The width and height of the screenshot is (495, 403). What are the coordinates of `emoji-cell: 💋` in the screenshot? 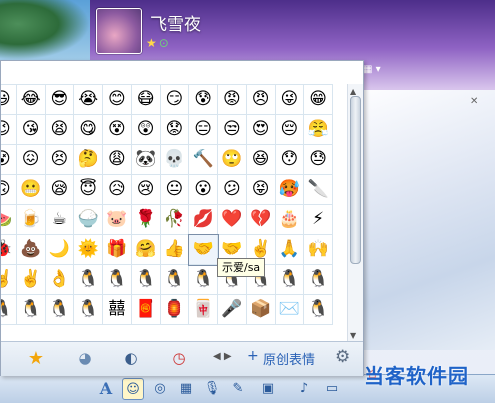 It's located at (203, 219).